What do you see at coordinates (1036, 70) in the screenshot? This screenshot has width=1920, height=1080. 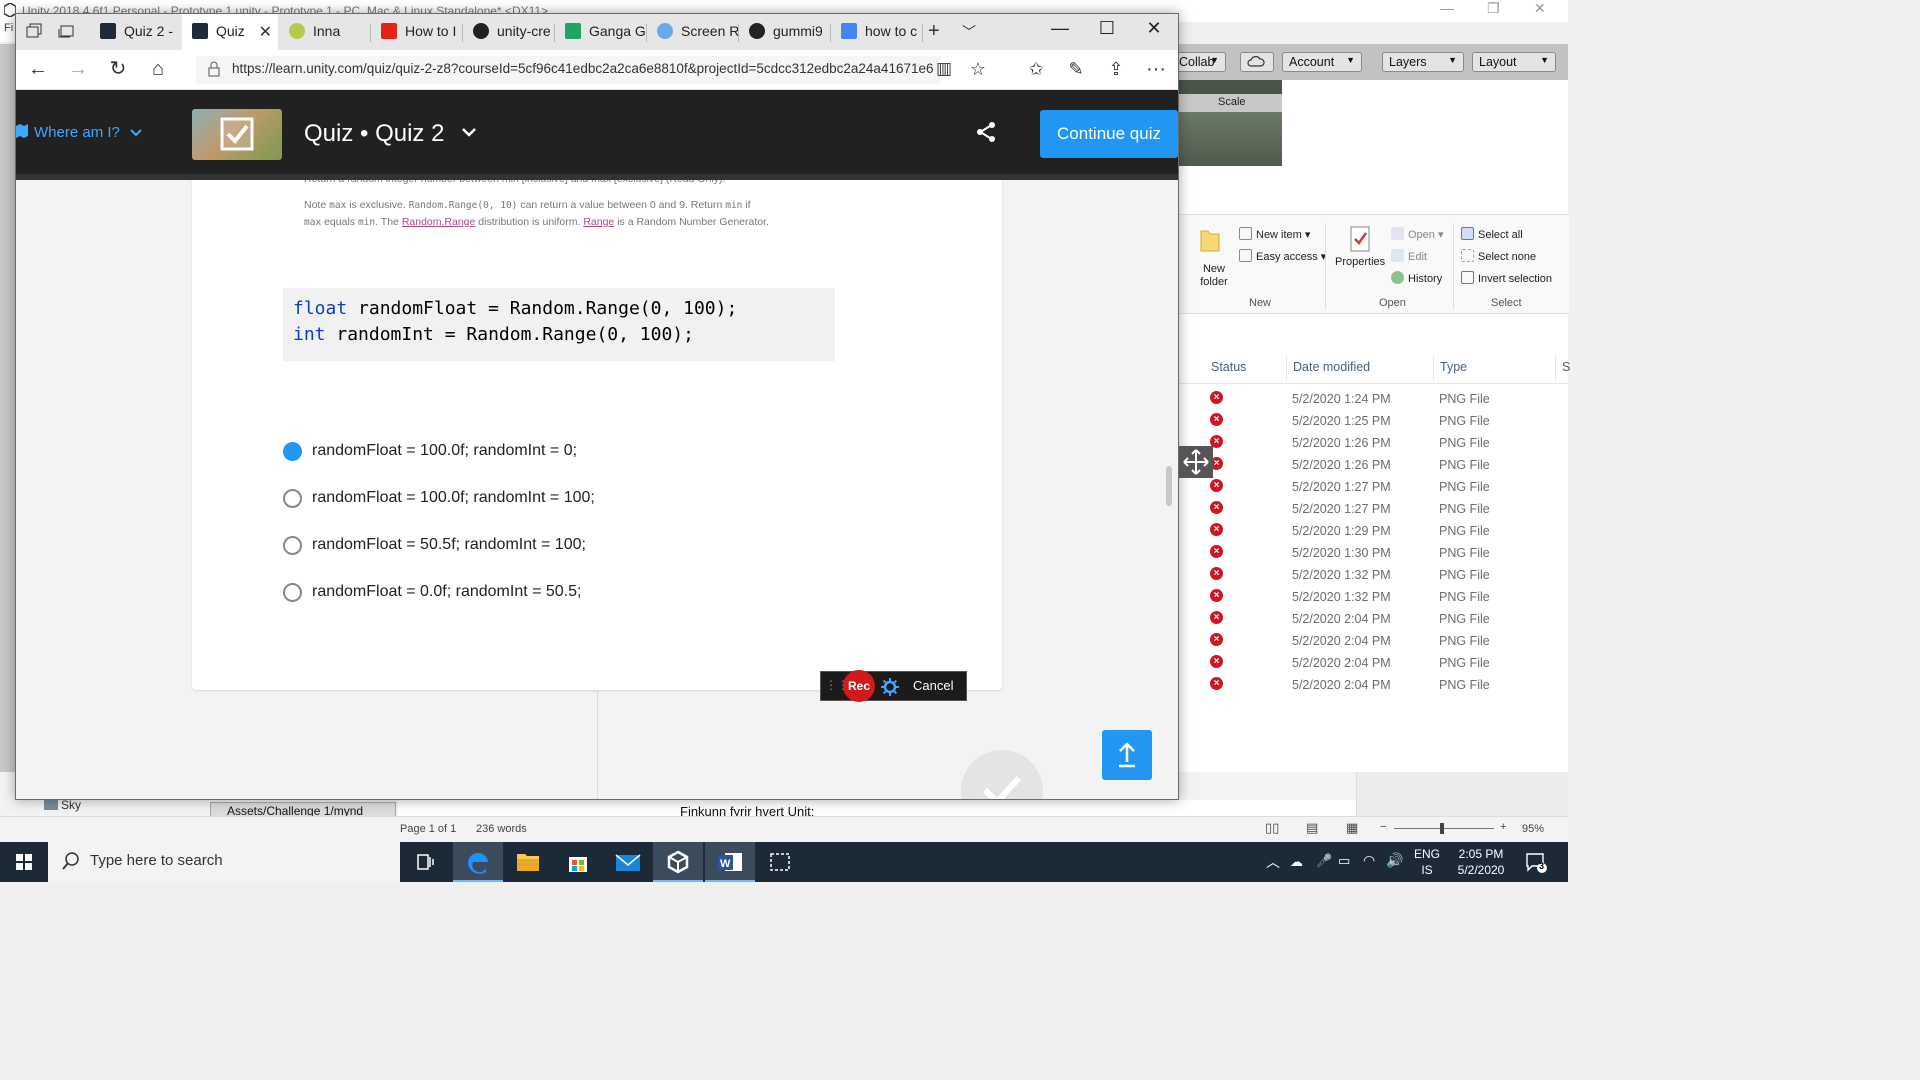 I see `favorites-list-icon: ✩` at bounding box center [1036, 70].